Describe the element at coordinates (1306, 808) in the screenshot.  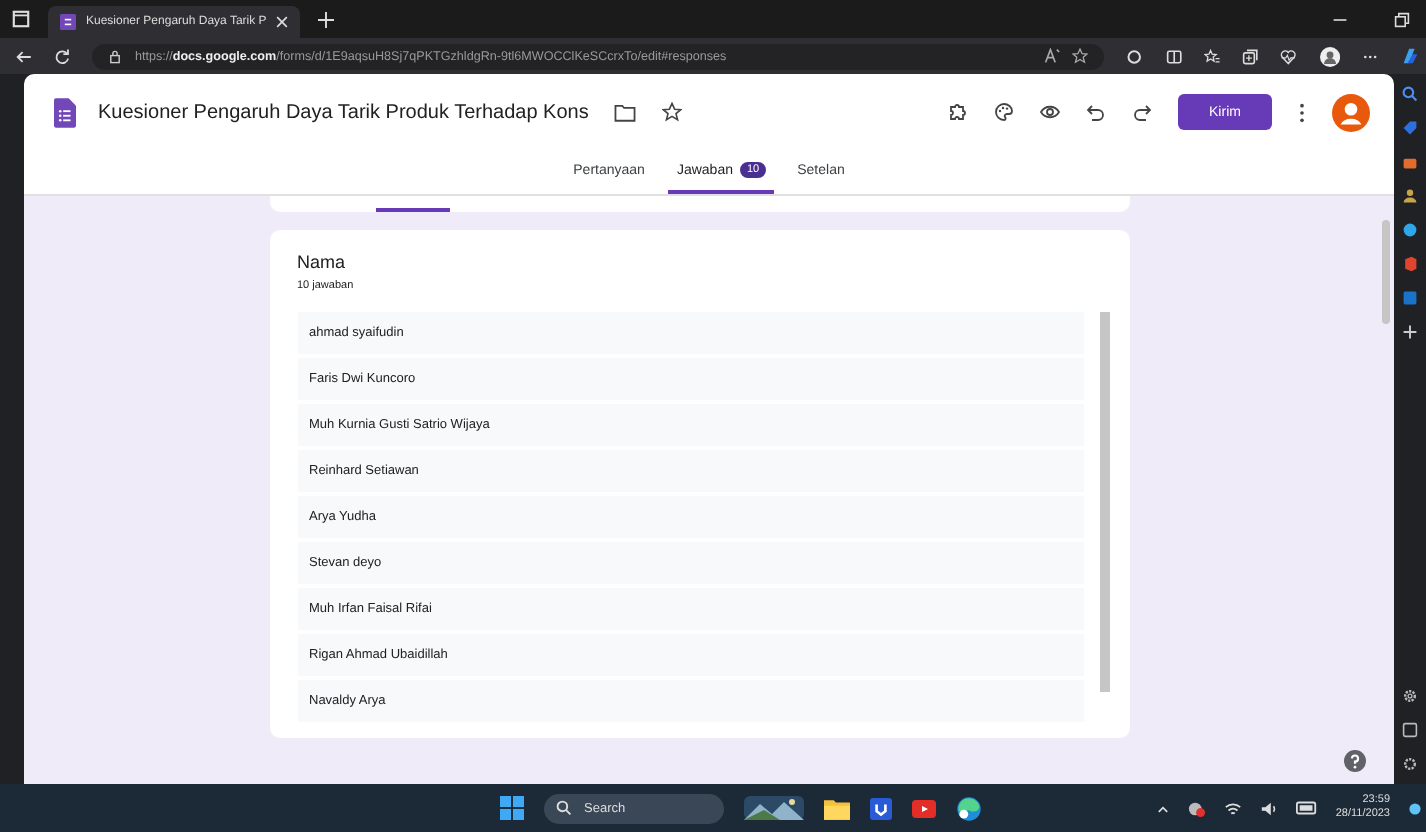
I see `battery-icon` at that location.